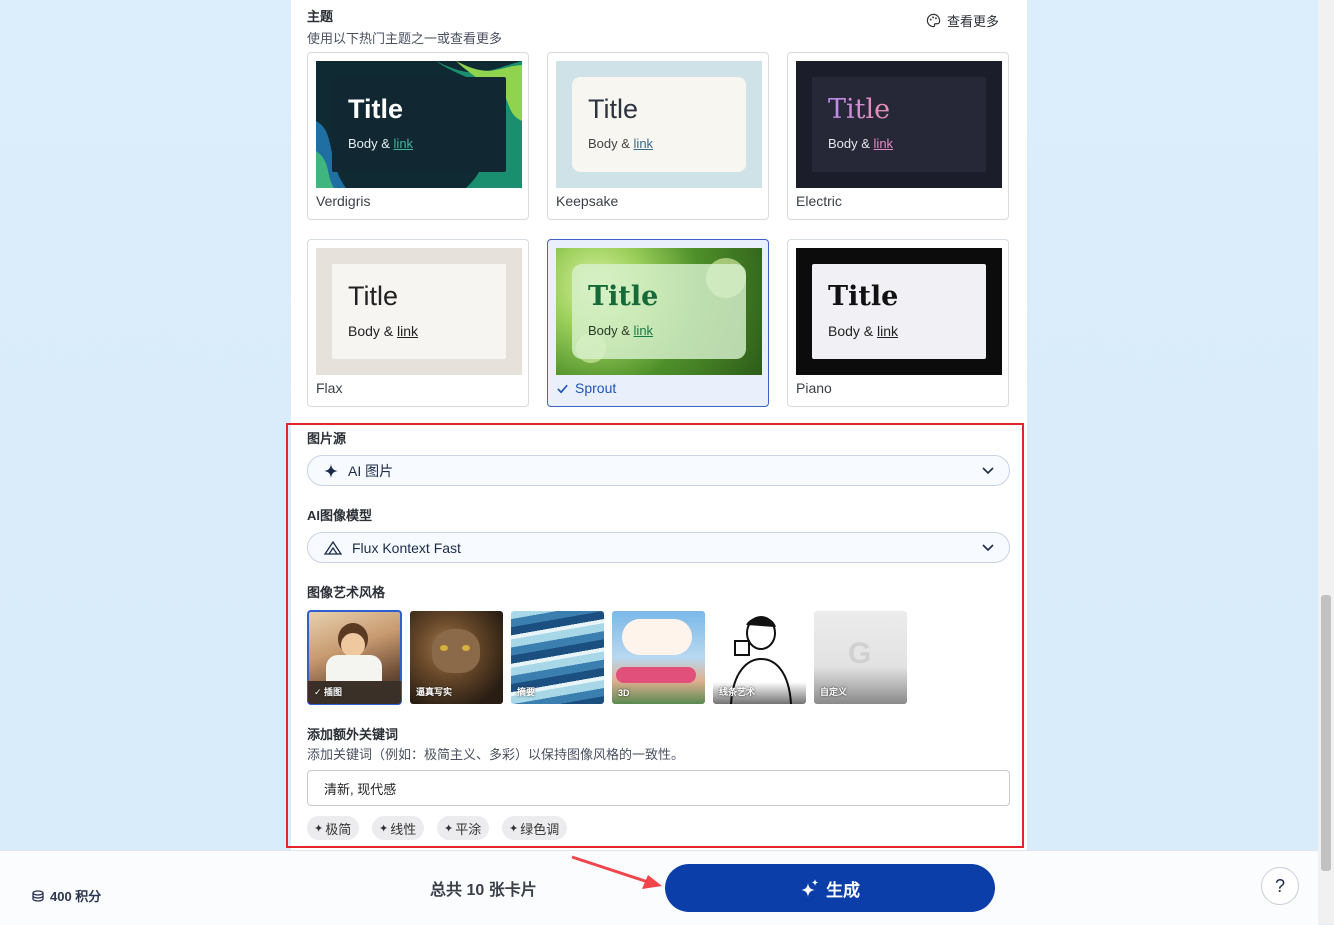 This screenshot has height=925, width=1334. Describe the element at coordinates (616, 872) in the screenshot. I see `annotation-arrow-icon` at that location.